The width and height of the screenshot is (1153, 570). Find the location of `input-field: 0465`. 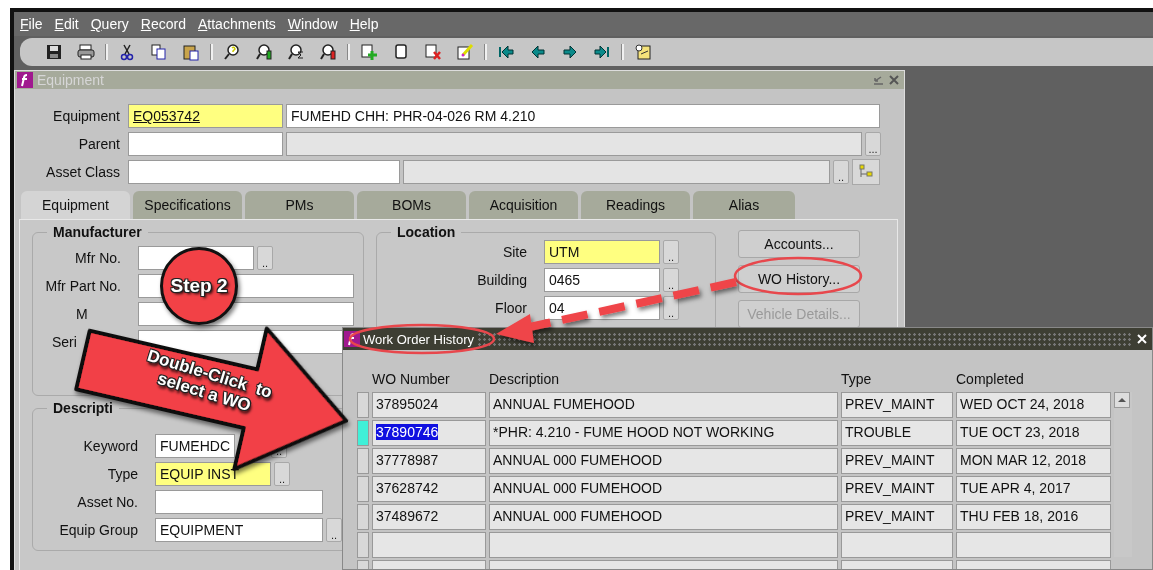

input-field: 0465 is located at coordinates (602, 280).